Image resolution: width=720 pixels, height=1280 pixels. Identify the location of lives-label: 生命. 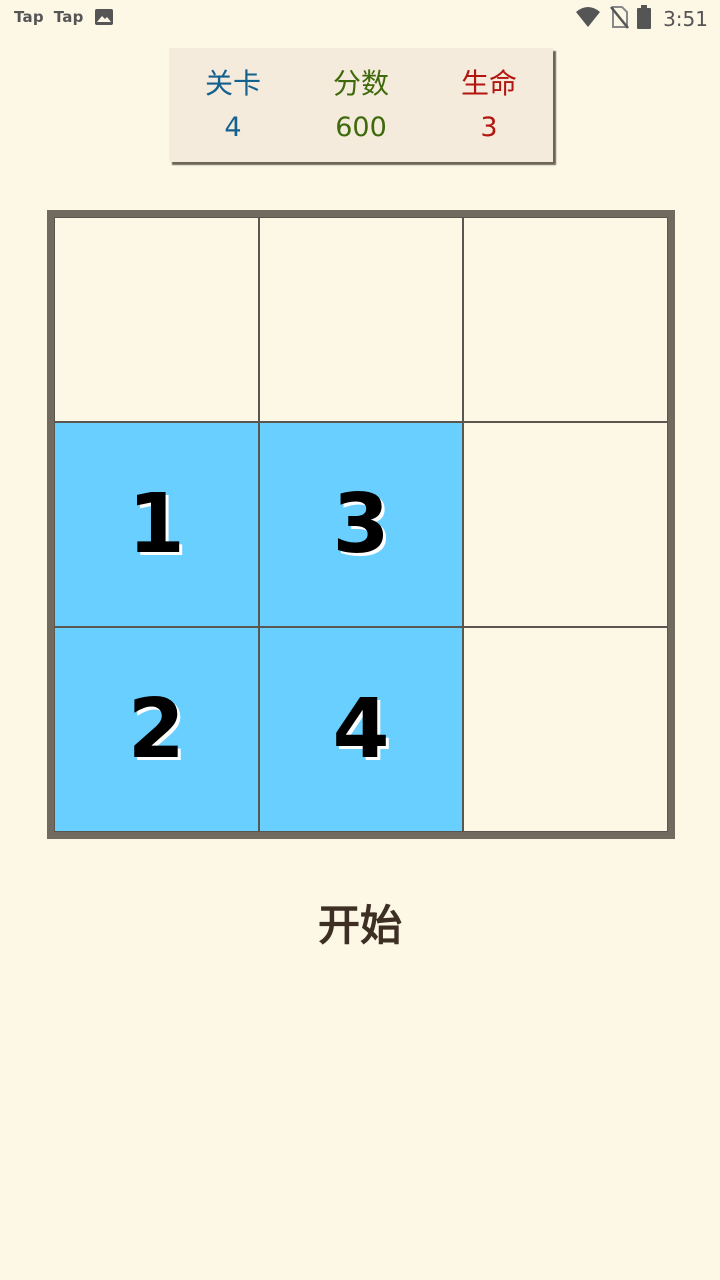
(488, 83).